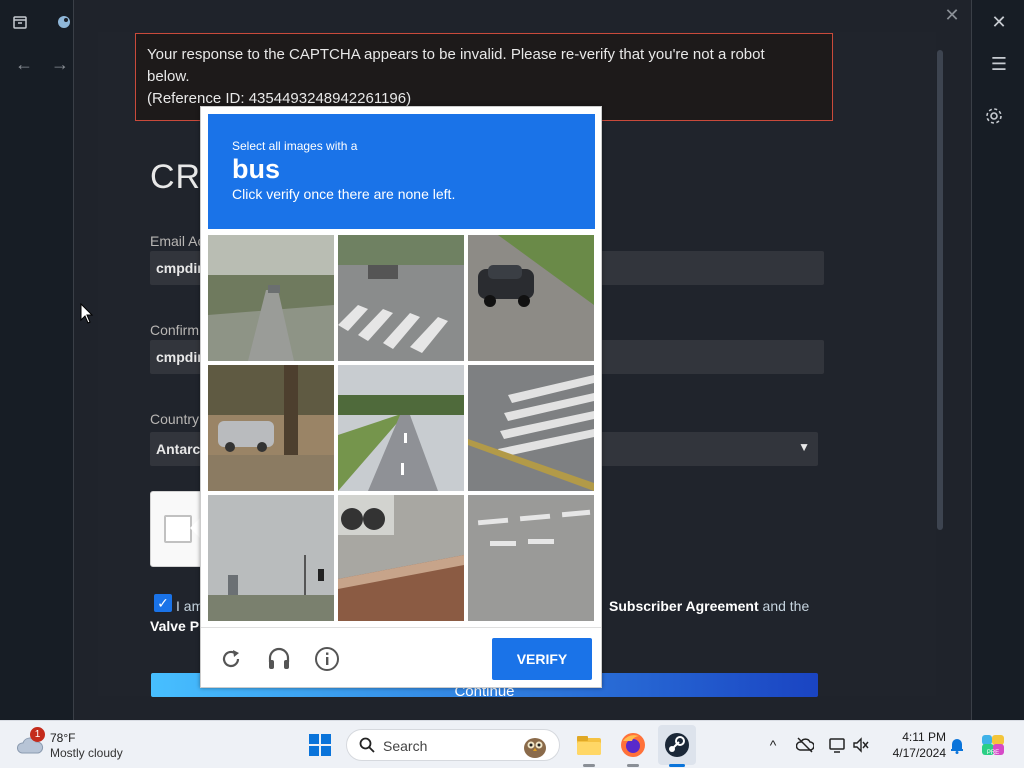 The image size is (1024, 768). I want to click on country-label: Country, so click(175, 419).